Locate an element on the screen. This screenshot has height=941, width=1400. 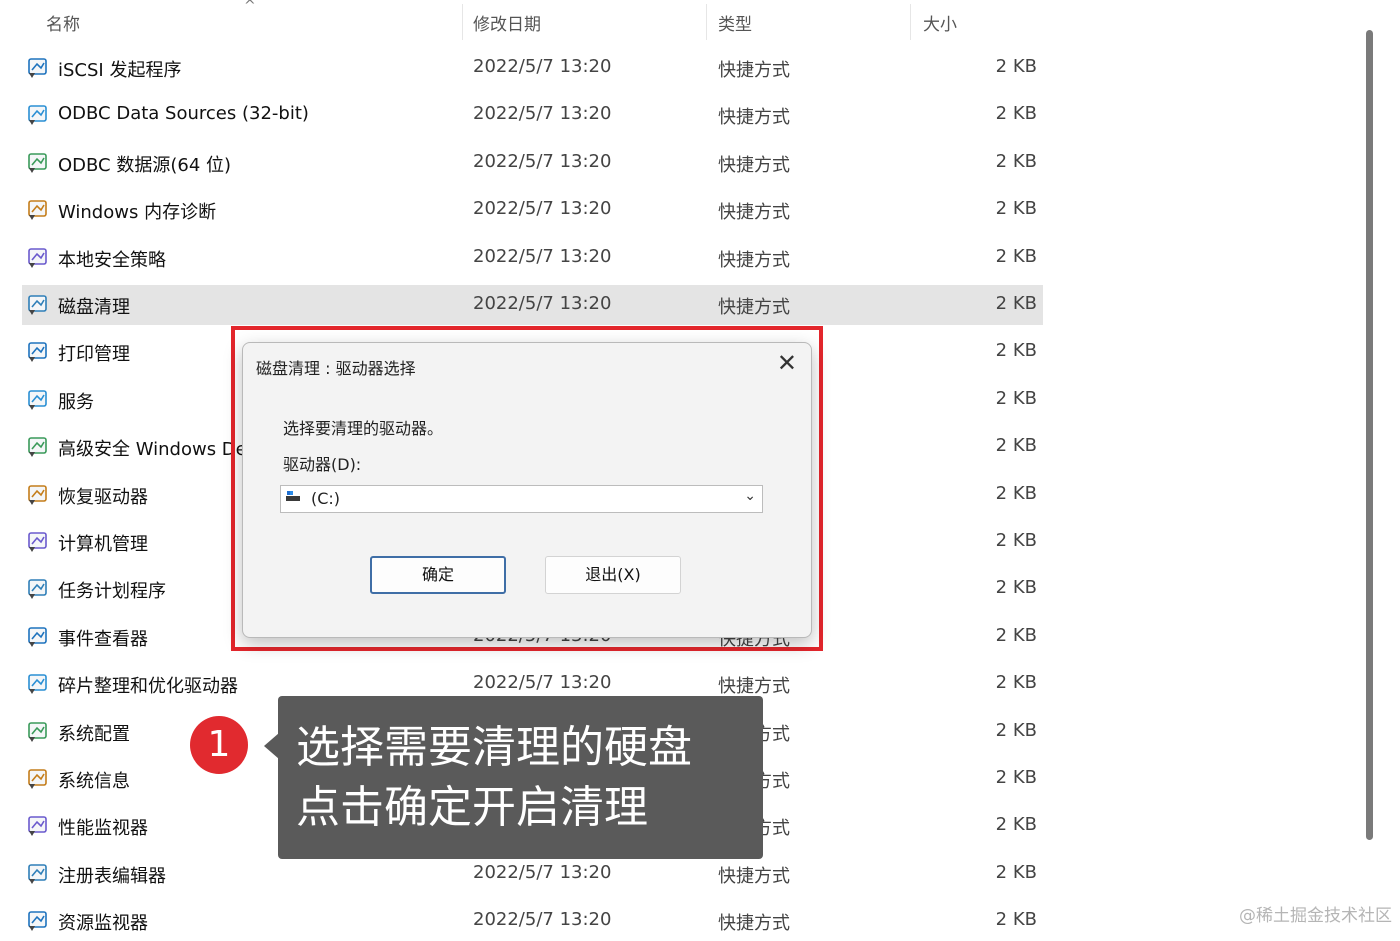
file-row: 资源监视器 2022/5/7 13:20 快捷方式 2 KB is located at coordinates (532, 921).